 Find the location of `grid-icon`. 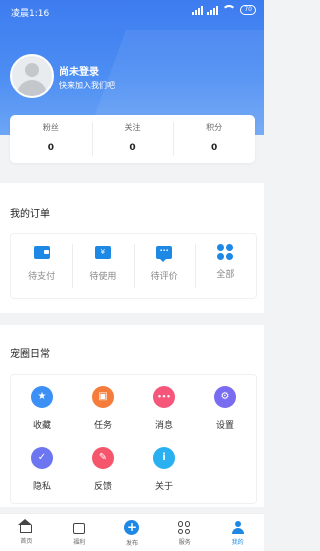

grid-icon is located at coordinates (225, 252).